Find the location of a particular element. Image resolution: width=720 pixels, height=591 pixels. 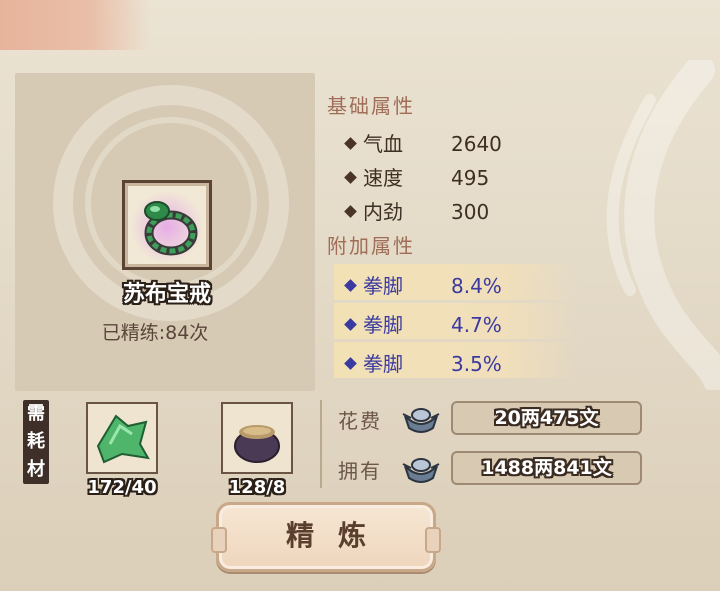

material-count: 128/8 is located at coordinates (257, 487).